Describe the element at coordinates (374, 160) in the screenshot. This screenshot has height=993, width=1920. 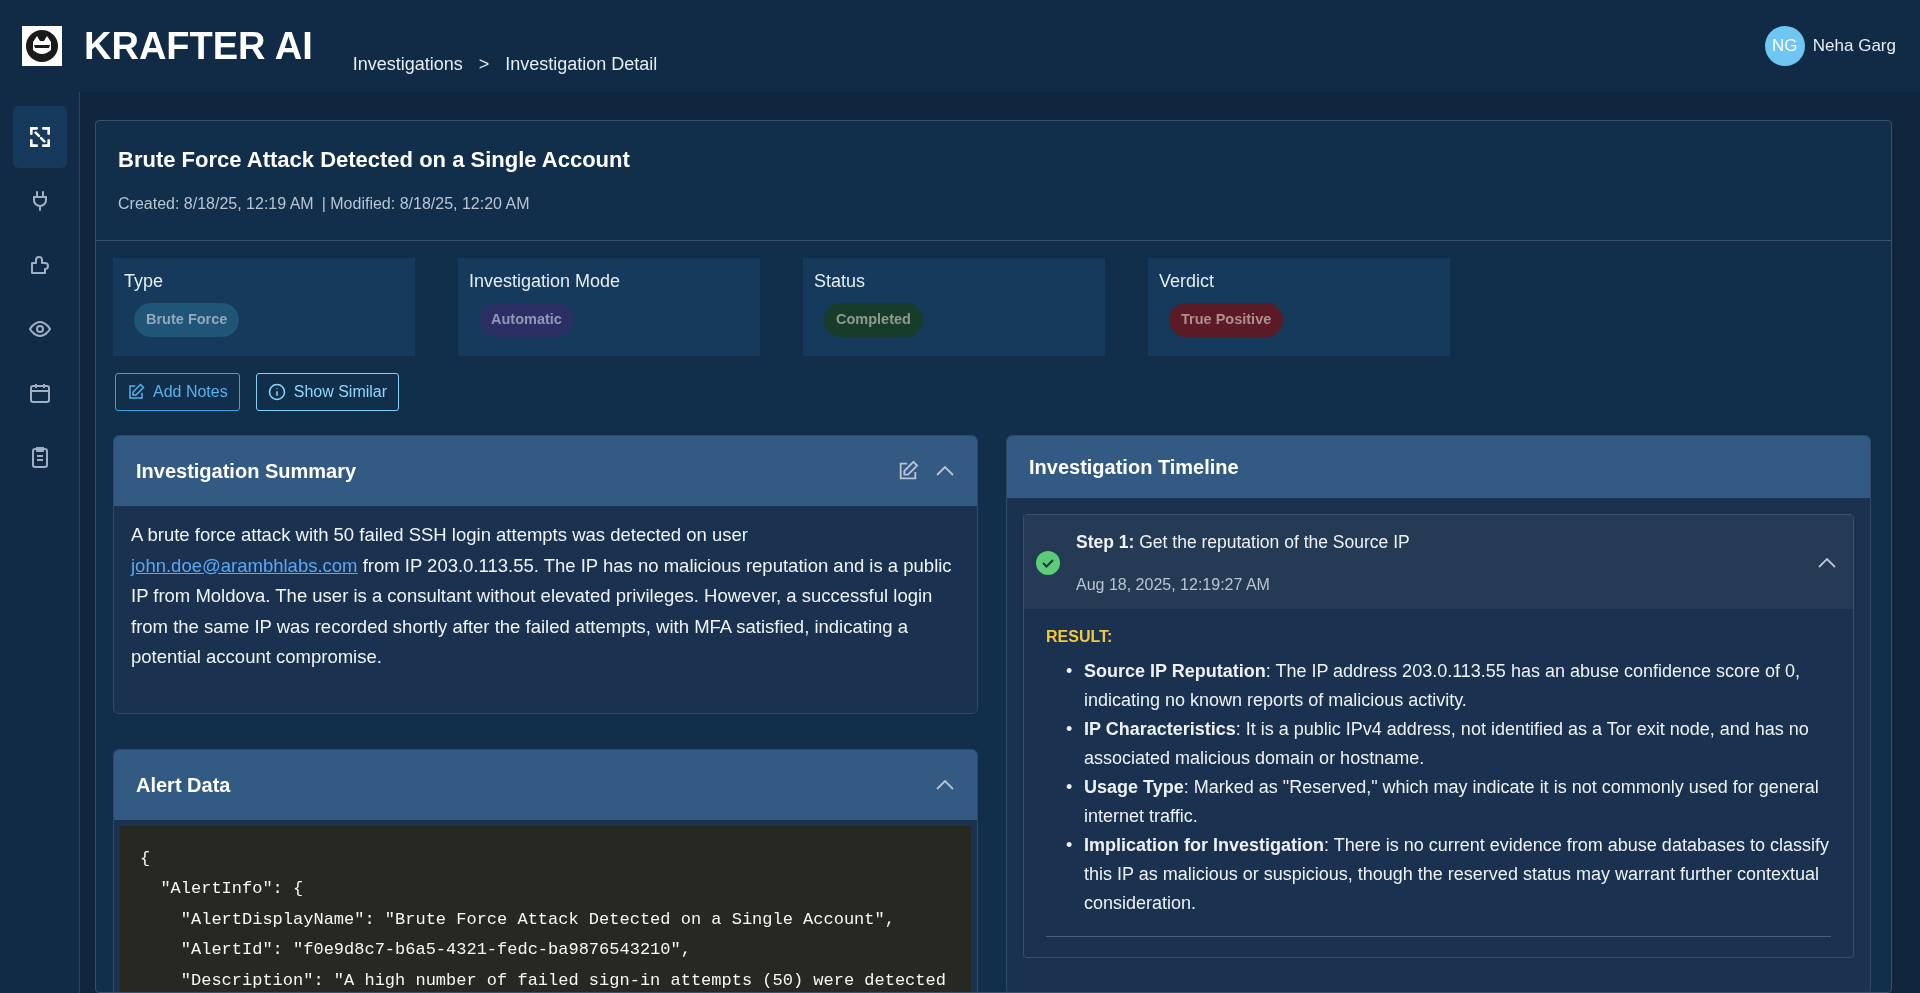
I see `investigation-title: Brute Force Attack Detected on a Single Account` at that location.